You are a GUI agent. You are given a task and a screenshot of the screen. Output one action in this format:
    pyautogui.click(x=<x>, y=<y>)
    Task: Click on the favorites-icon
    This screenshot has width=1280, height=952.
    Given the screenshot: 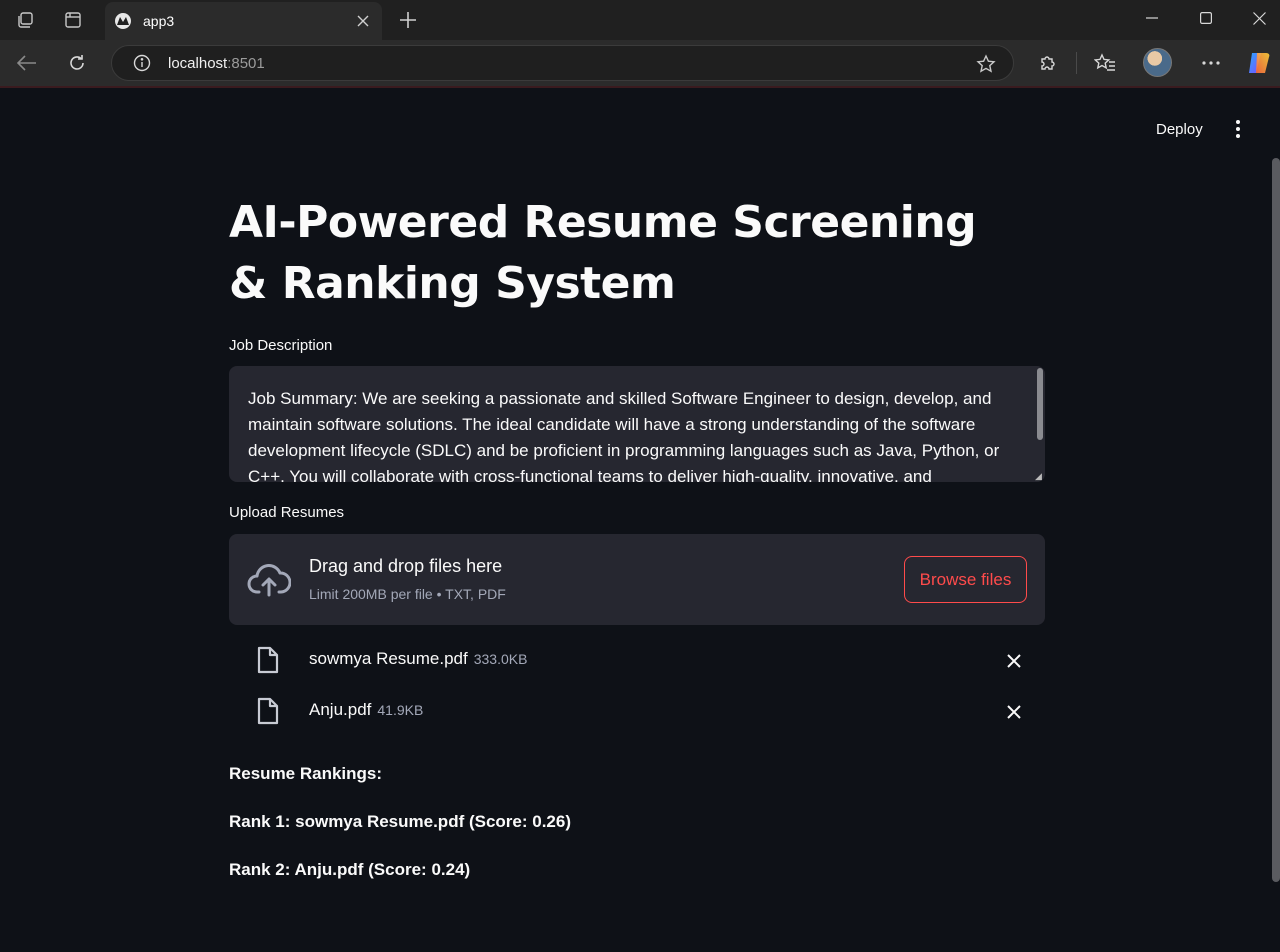 What is the action you would take?
    pyautogui.click(x=1105, y=63)
    